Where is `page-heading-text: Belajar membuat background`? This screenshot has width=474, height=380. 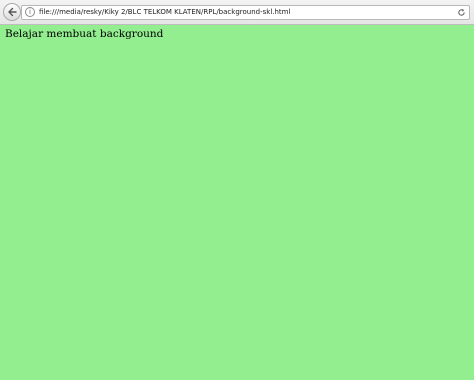
page-heading-text: Belajar membuat background is located at coordinates (84, 34).